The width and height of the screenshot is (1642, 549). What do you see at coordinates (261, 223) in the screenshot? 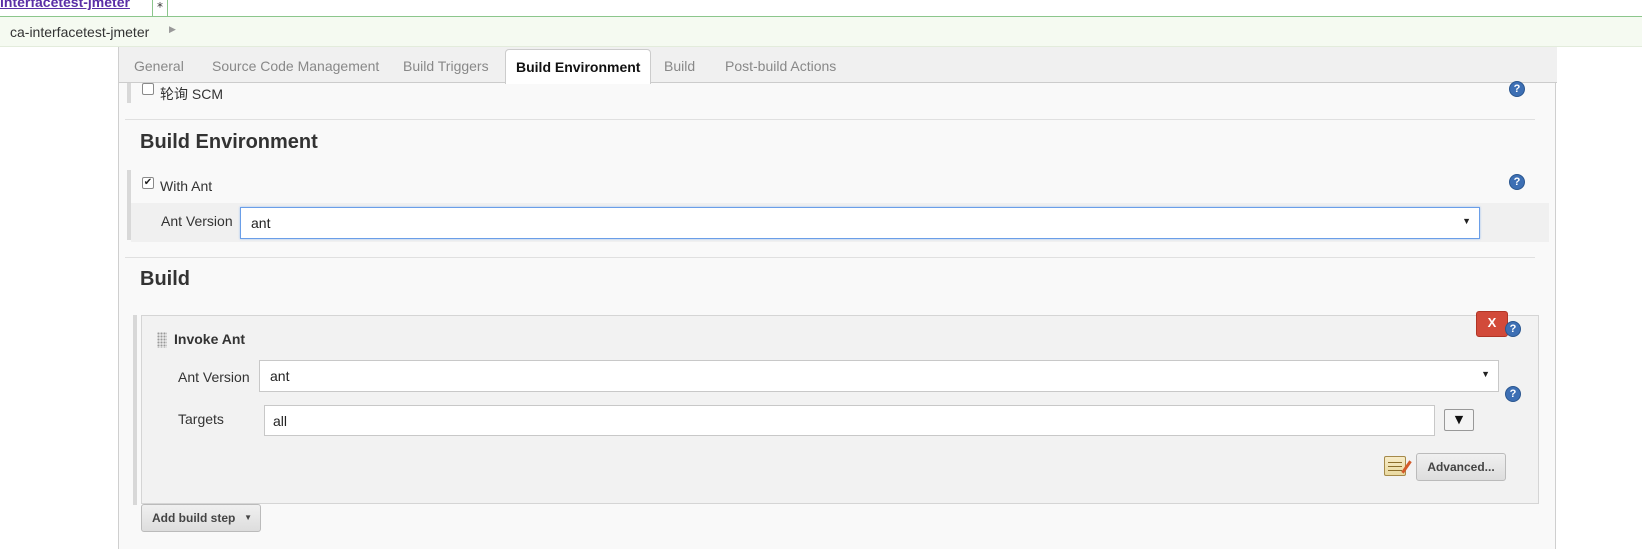
I see `ant-version-value: ant` at bounding box center [261, 223].